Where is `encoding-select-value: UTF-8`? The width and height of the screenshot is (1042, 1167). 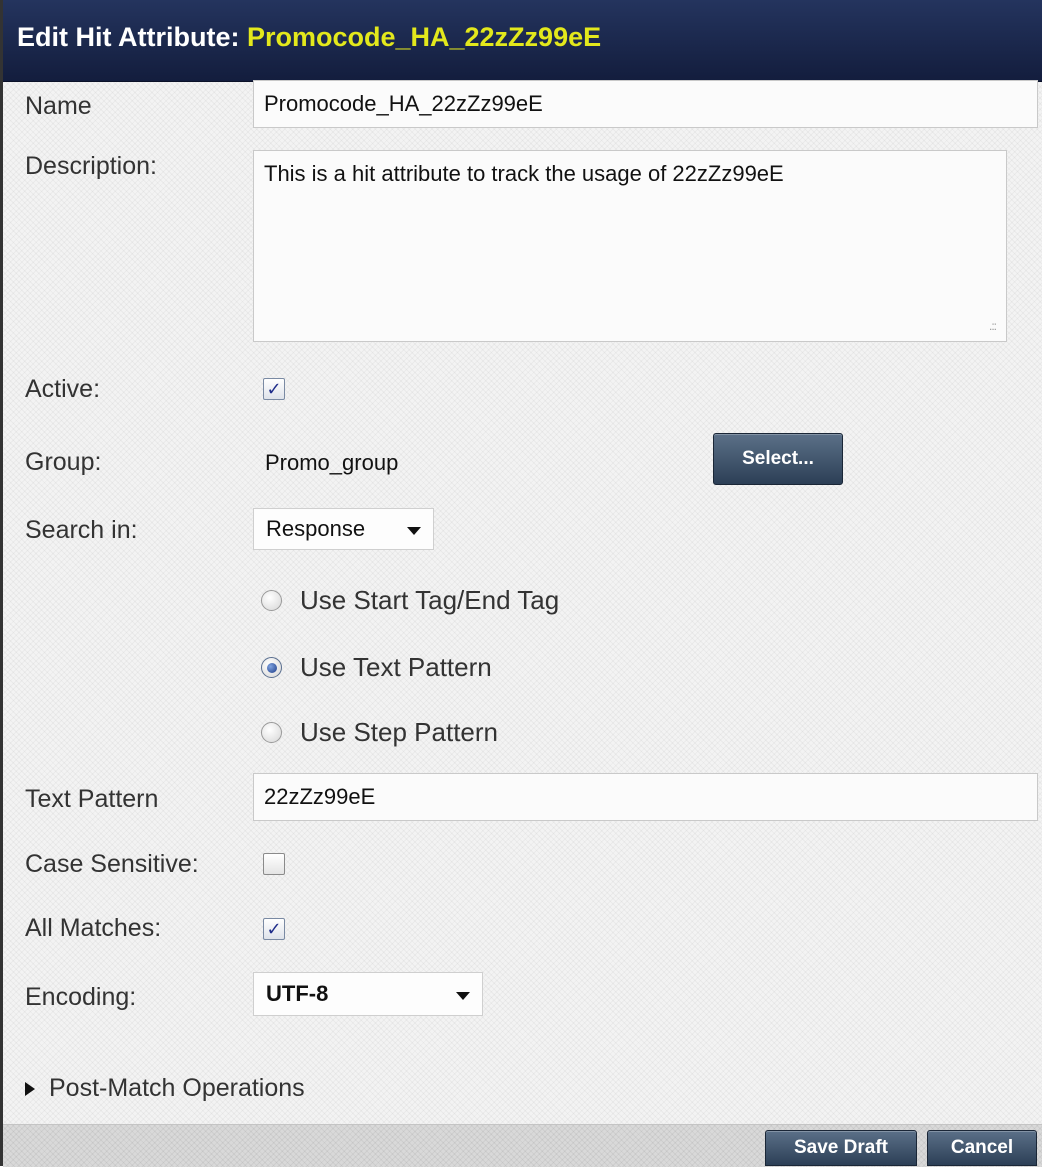
encoding-select-value: UTF-8 is located at coordinates (297, 993).